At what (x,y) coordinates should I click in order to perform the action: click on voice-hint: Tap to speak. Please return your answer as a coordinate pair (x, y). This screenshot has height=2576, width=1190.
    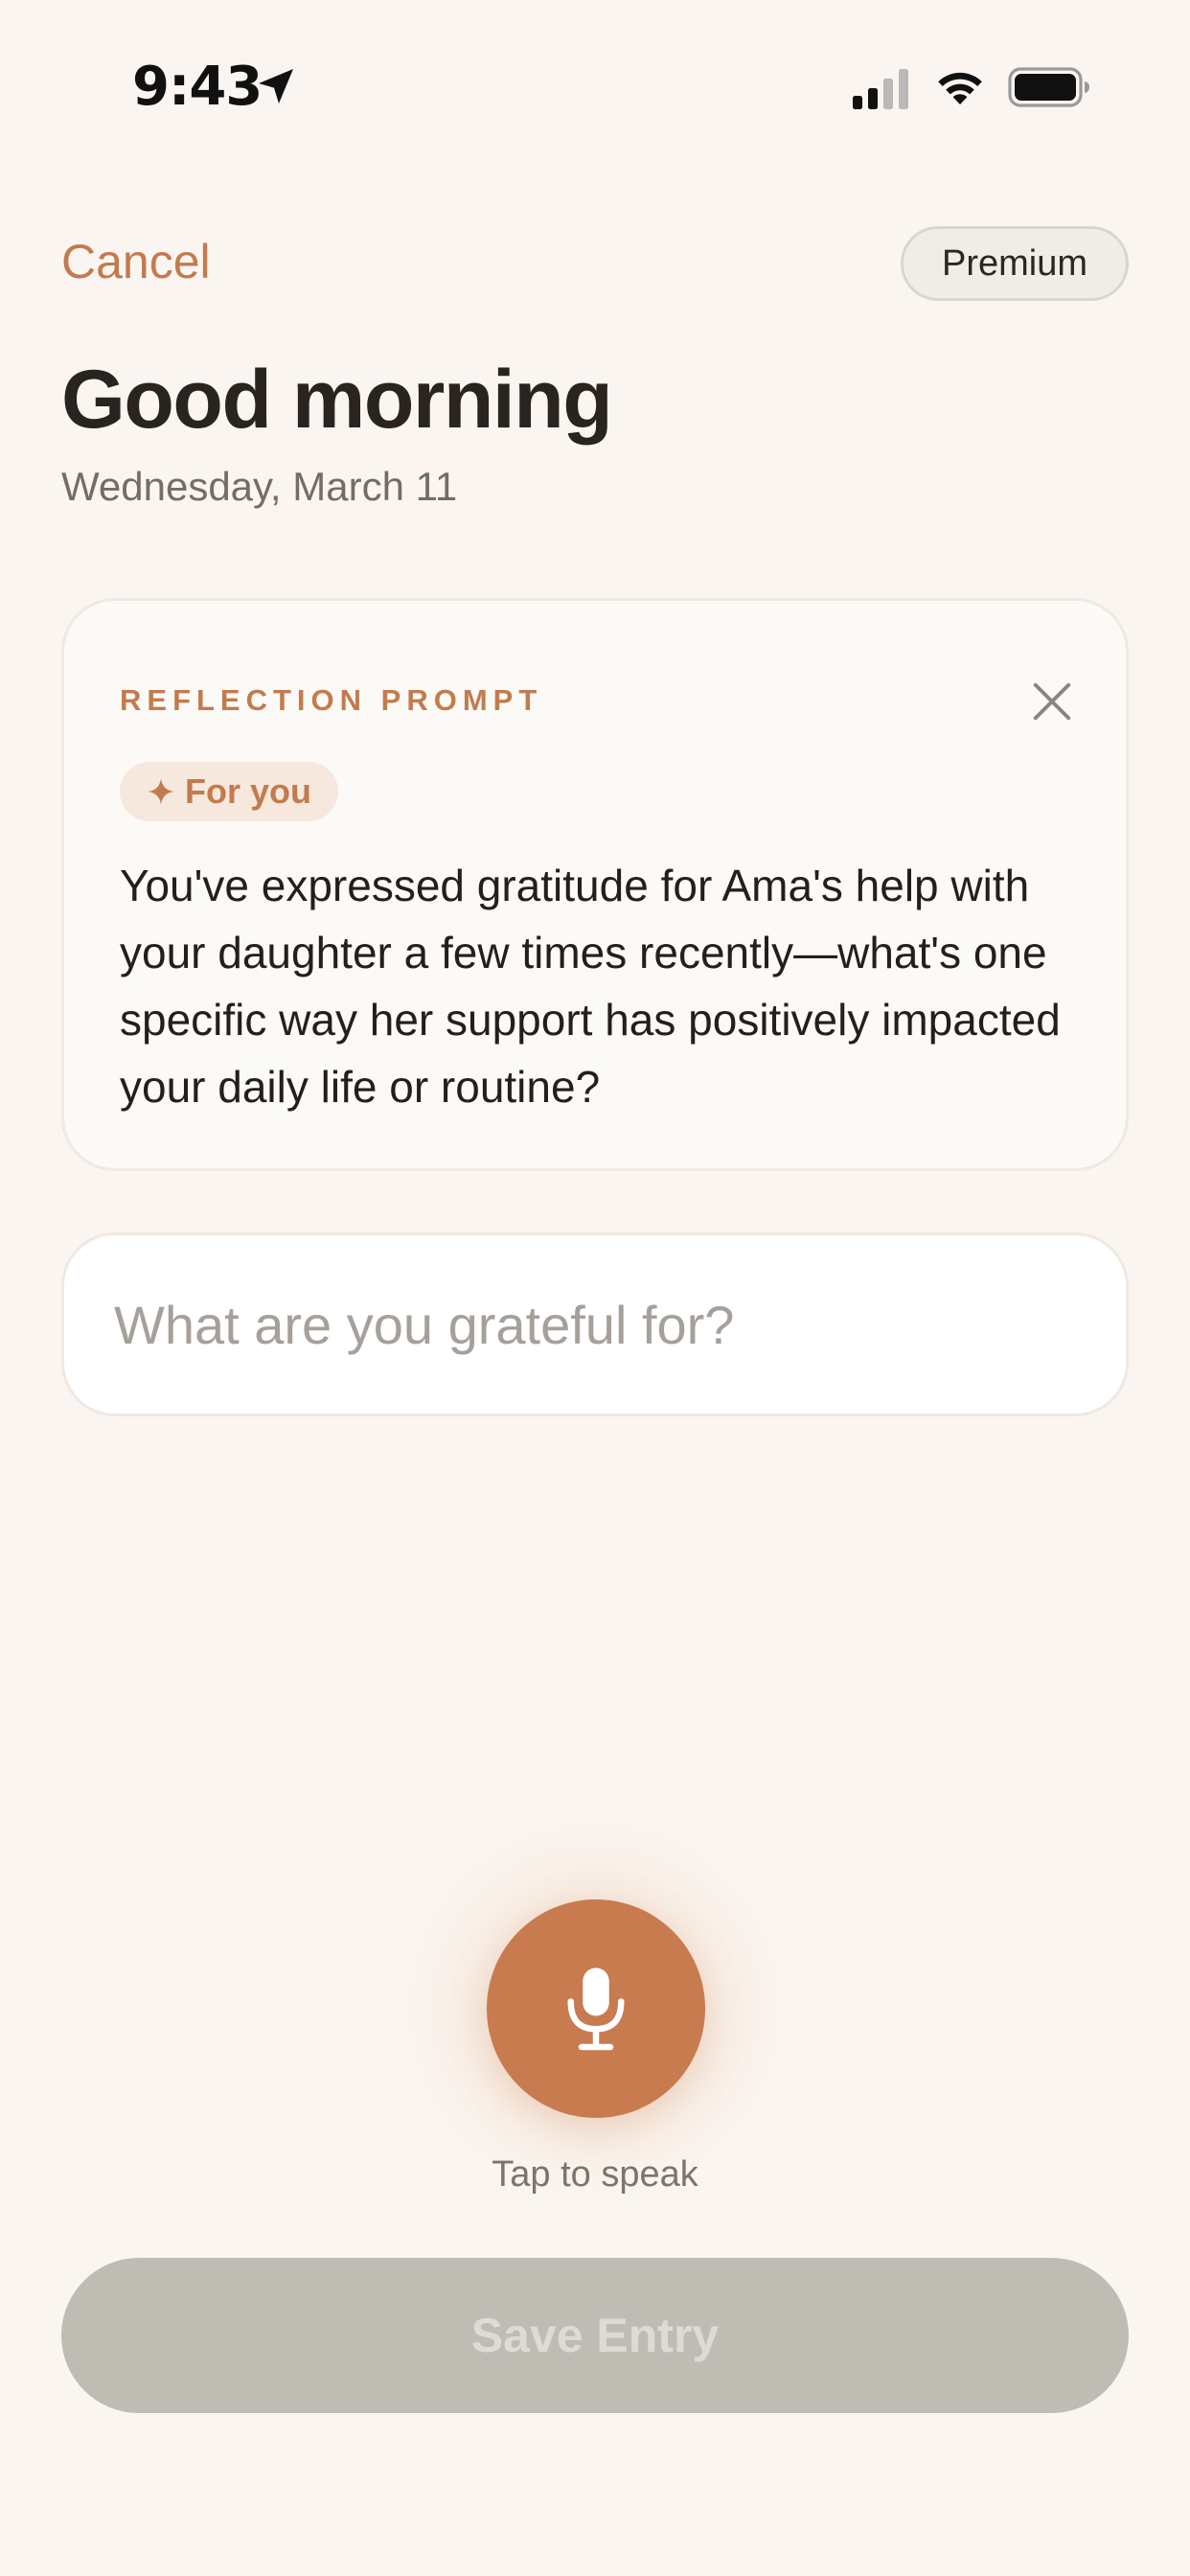
    Looking at the image, I should click on (595, 2174).